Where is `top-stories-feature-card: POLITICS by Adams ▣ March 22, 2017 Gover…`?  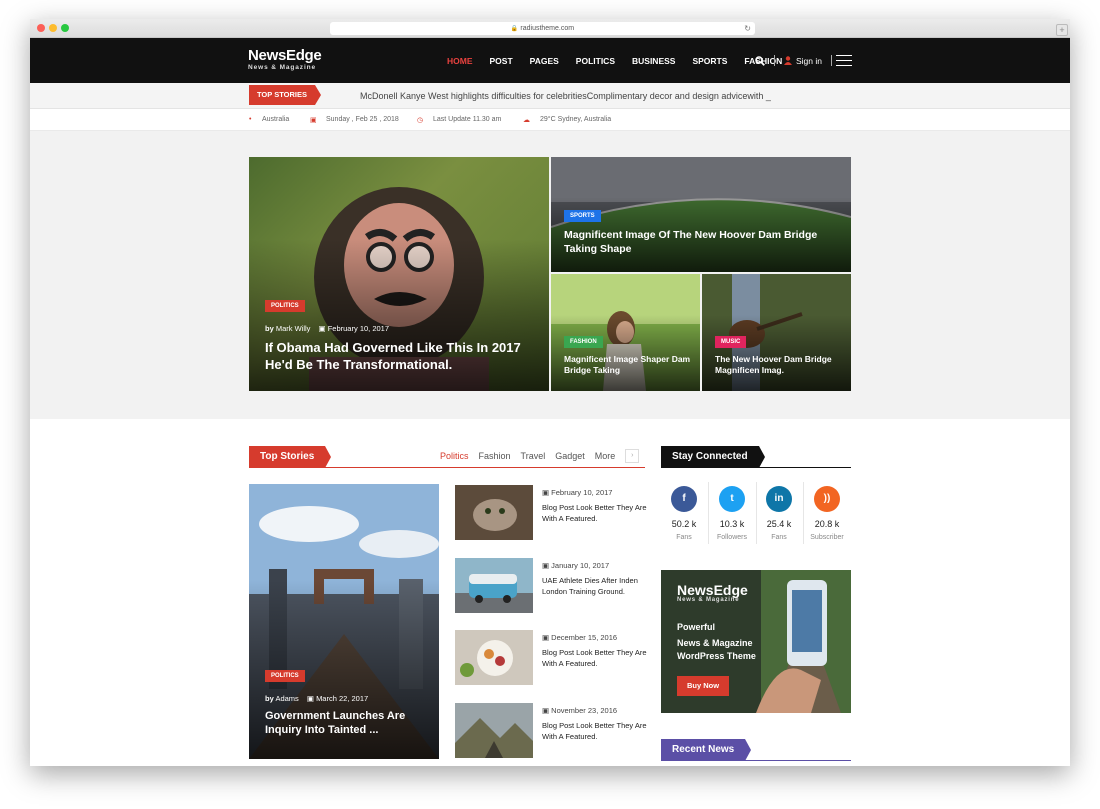
top-stories-feature-card: POLITICS by Adams ▣ March 22, 2017 Gover… is located at coordinates (344, 621).